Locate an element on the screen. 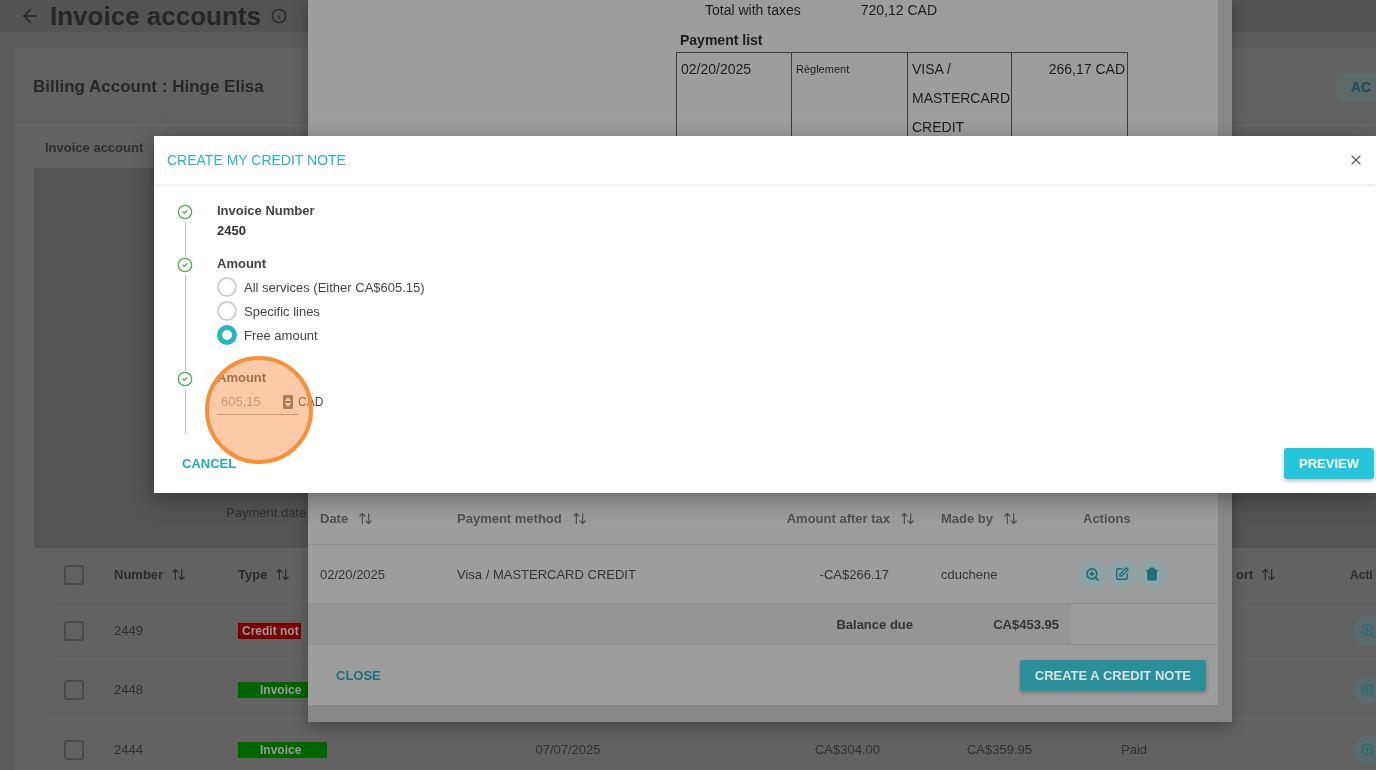 Image resolution: width=1376 pixels, height=770 pixels. totals-value: 720,12 CAD is located at coordinates (898, 11).